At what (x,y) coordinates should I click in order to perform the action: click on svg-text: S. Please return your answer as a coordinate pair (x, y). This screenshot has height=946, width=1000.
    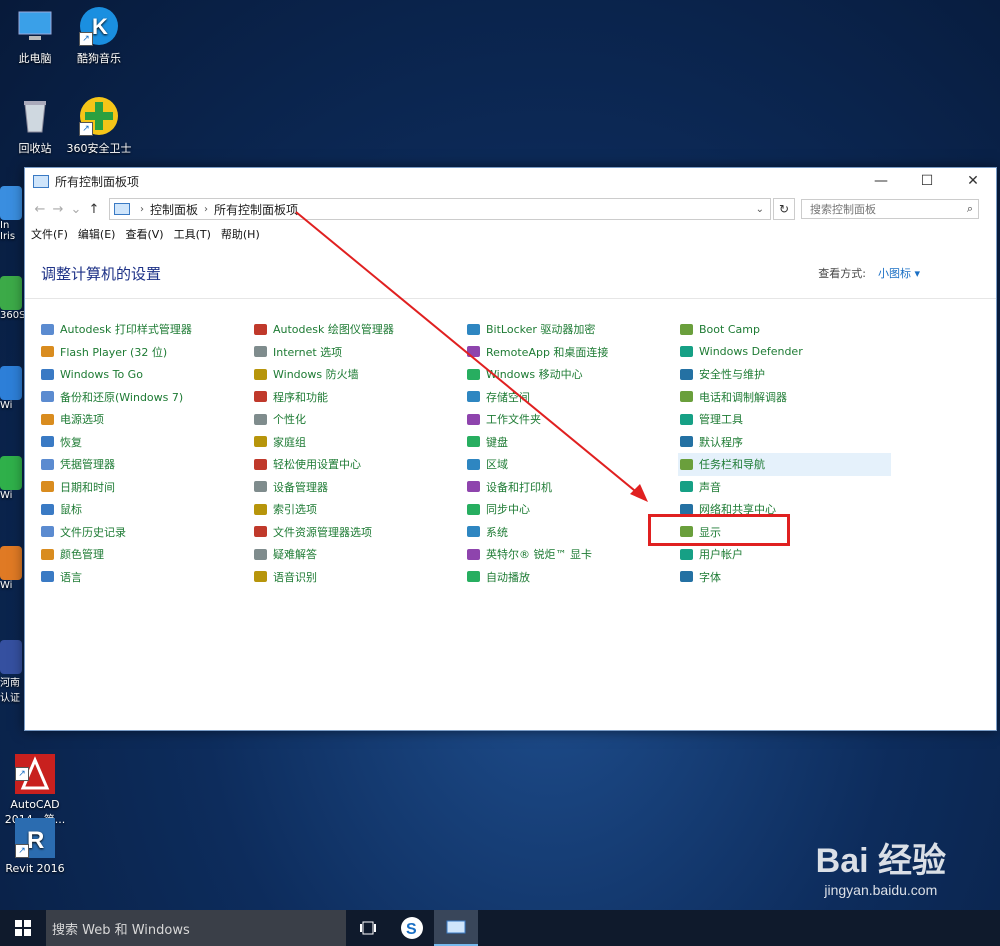
    Looking at the image, I should click on (411, 929).